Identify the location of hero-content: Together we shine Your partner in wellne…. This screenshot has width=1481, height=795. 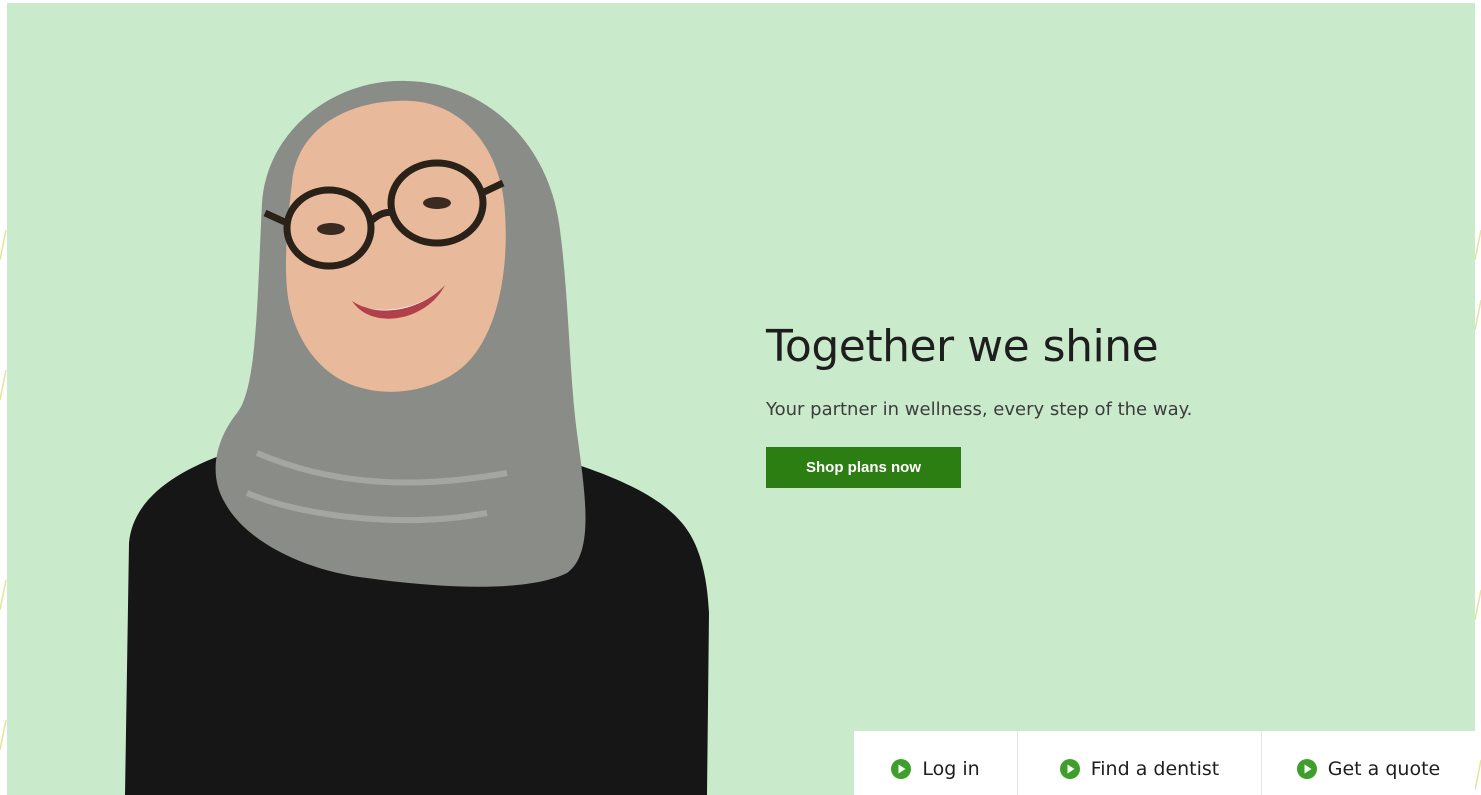
(1086, 404).